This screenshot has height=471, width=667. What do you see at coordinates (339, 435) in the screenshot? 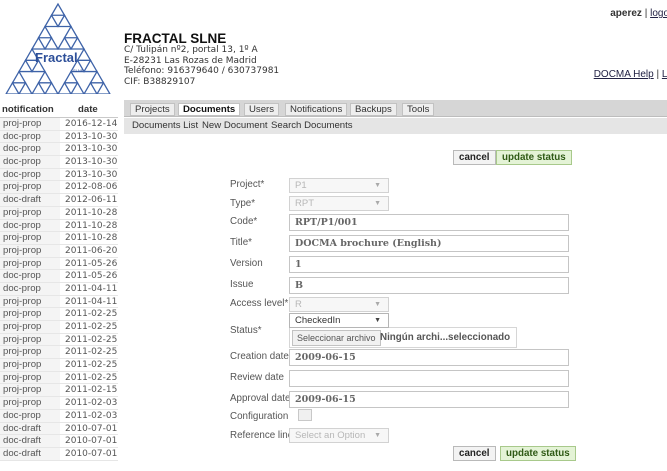
I see `reference-line-select: Select an Option ▼` at bounding box center [339, 435].